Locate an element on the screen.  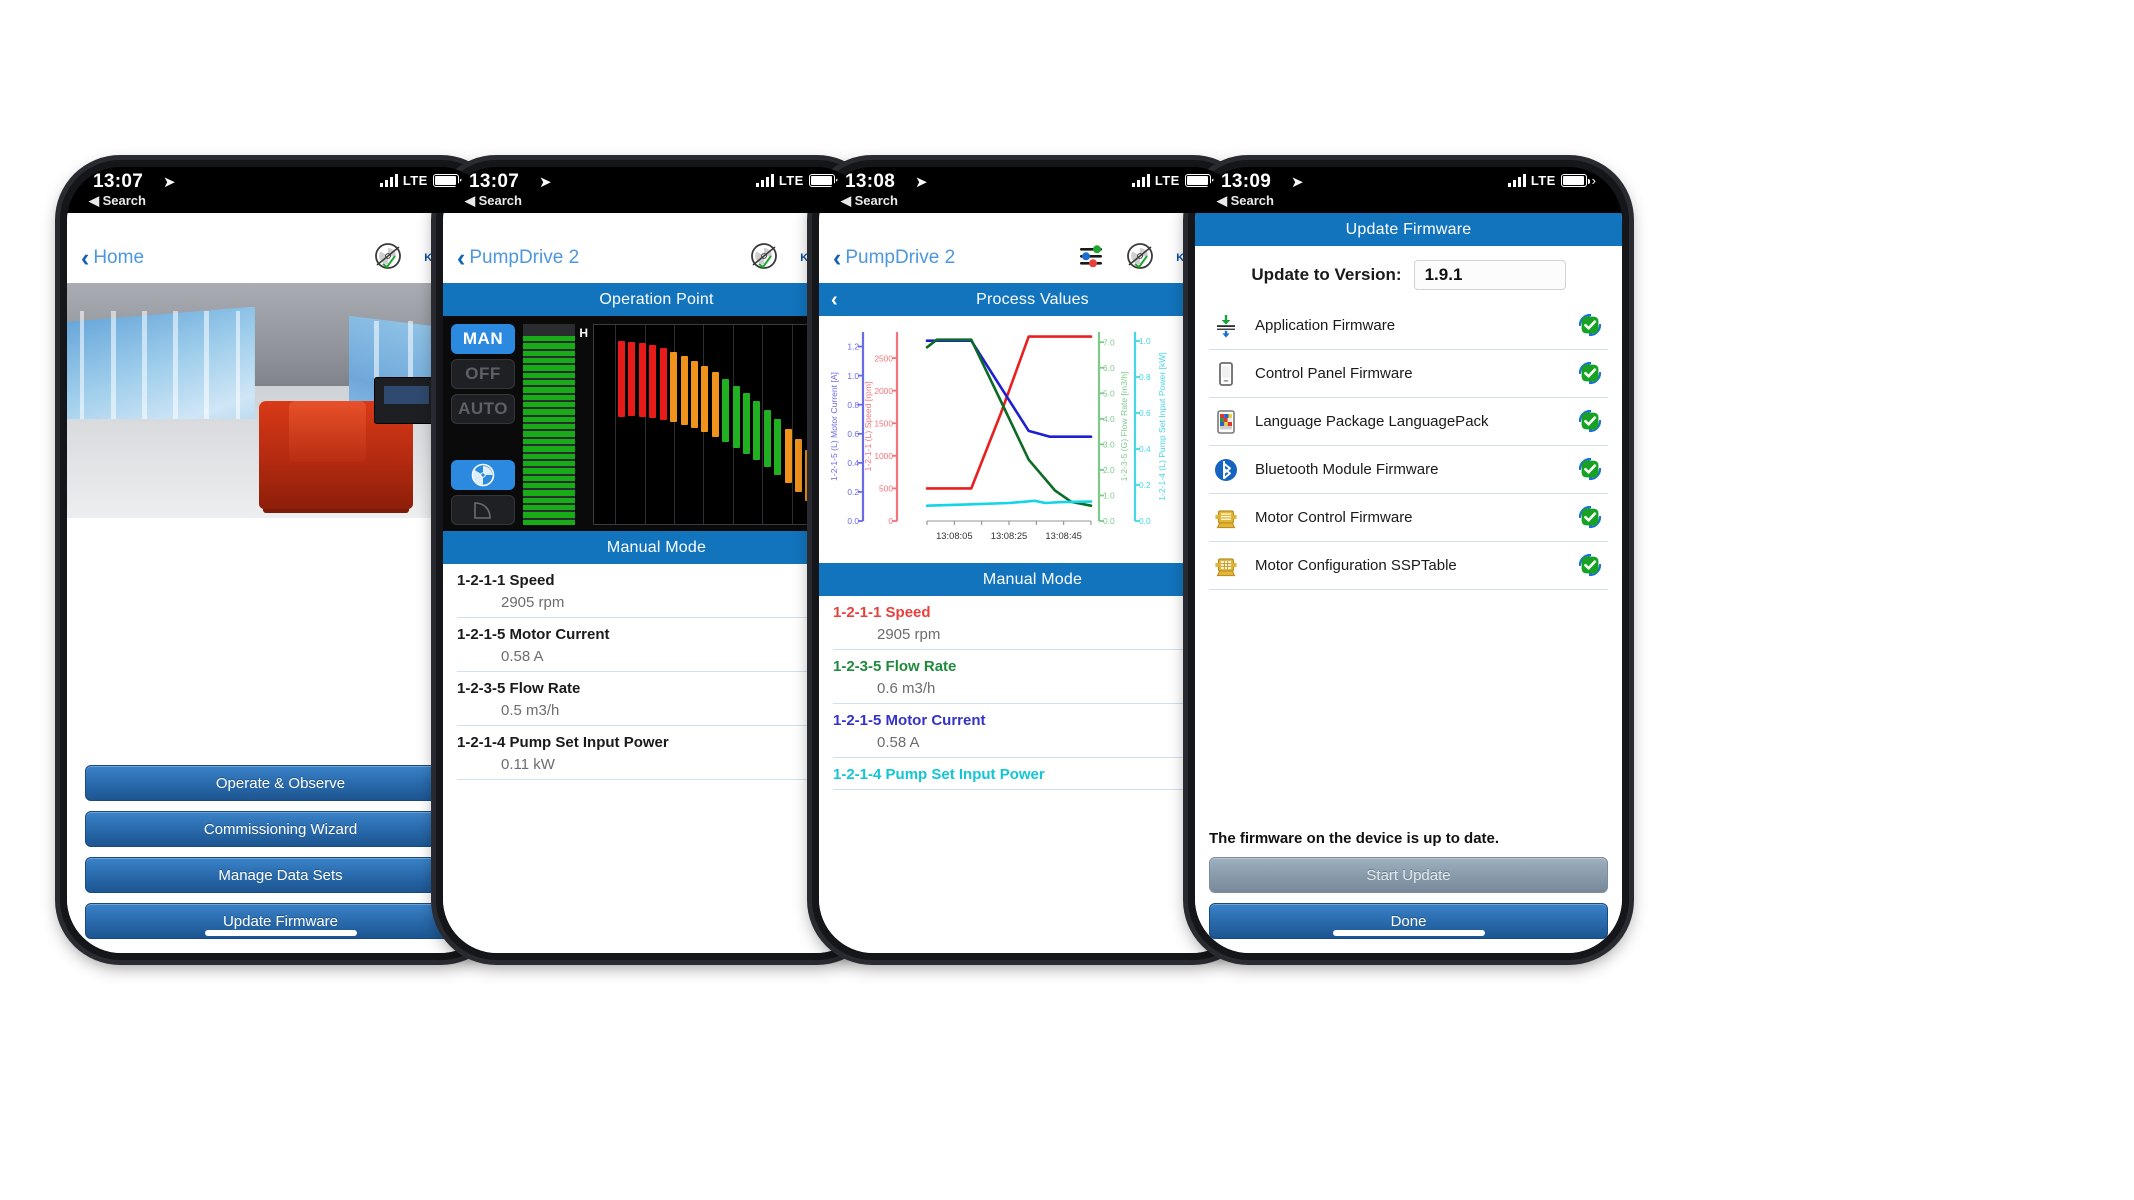
firmware-row: Language Package LanguagePack is located at coordinates (1408, 422).